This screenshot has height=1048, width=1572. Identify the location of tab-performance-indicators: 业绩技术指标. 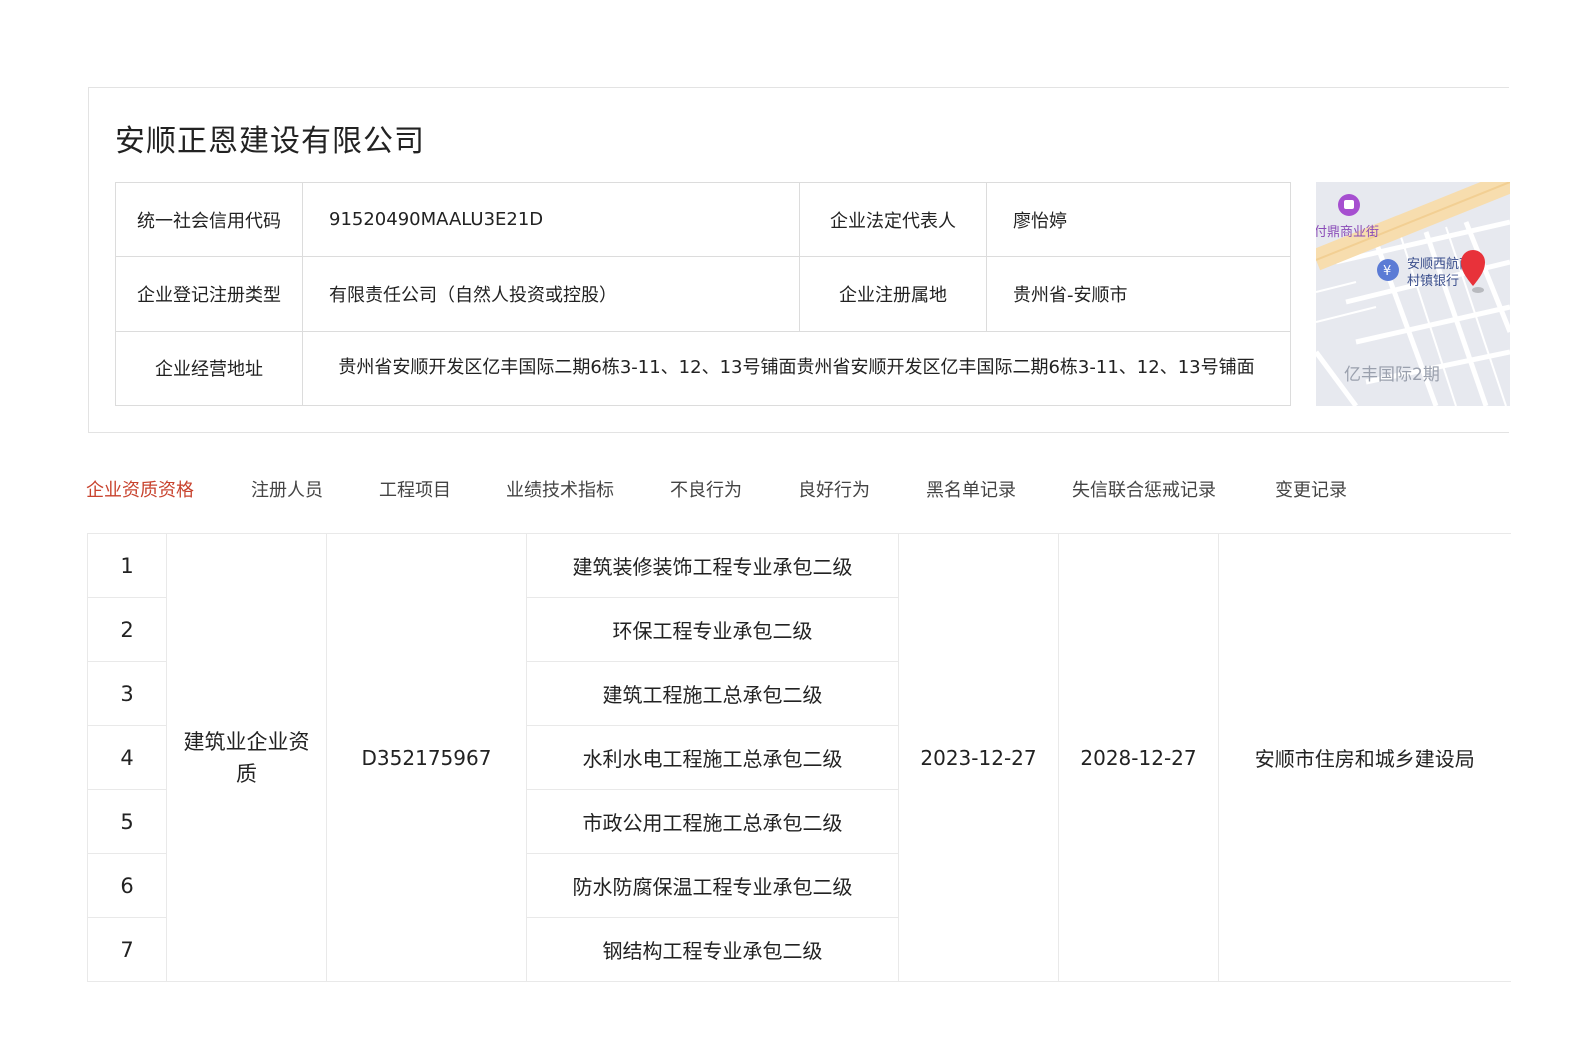
(560, 489).